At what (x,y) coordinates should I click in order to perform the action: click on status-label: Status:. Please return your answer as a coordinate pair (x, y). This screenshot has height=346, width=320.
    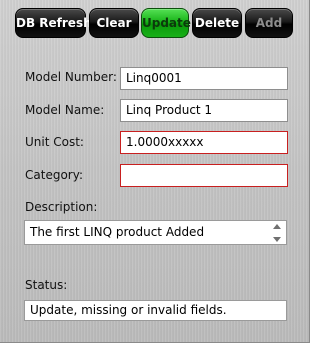
    Looking at the image, I should click on (46, 285).